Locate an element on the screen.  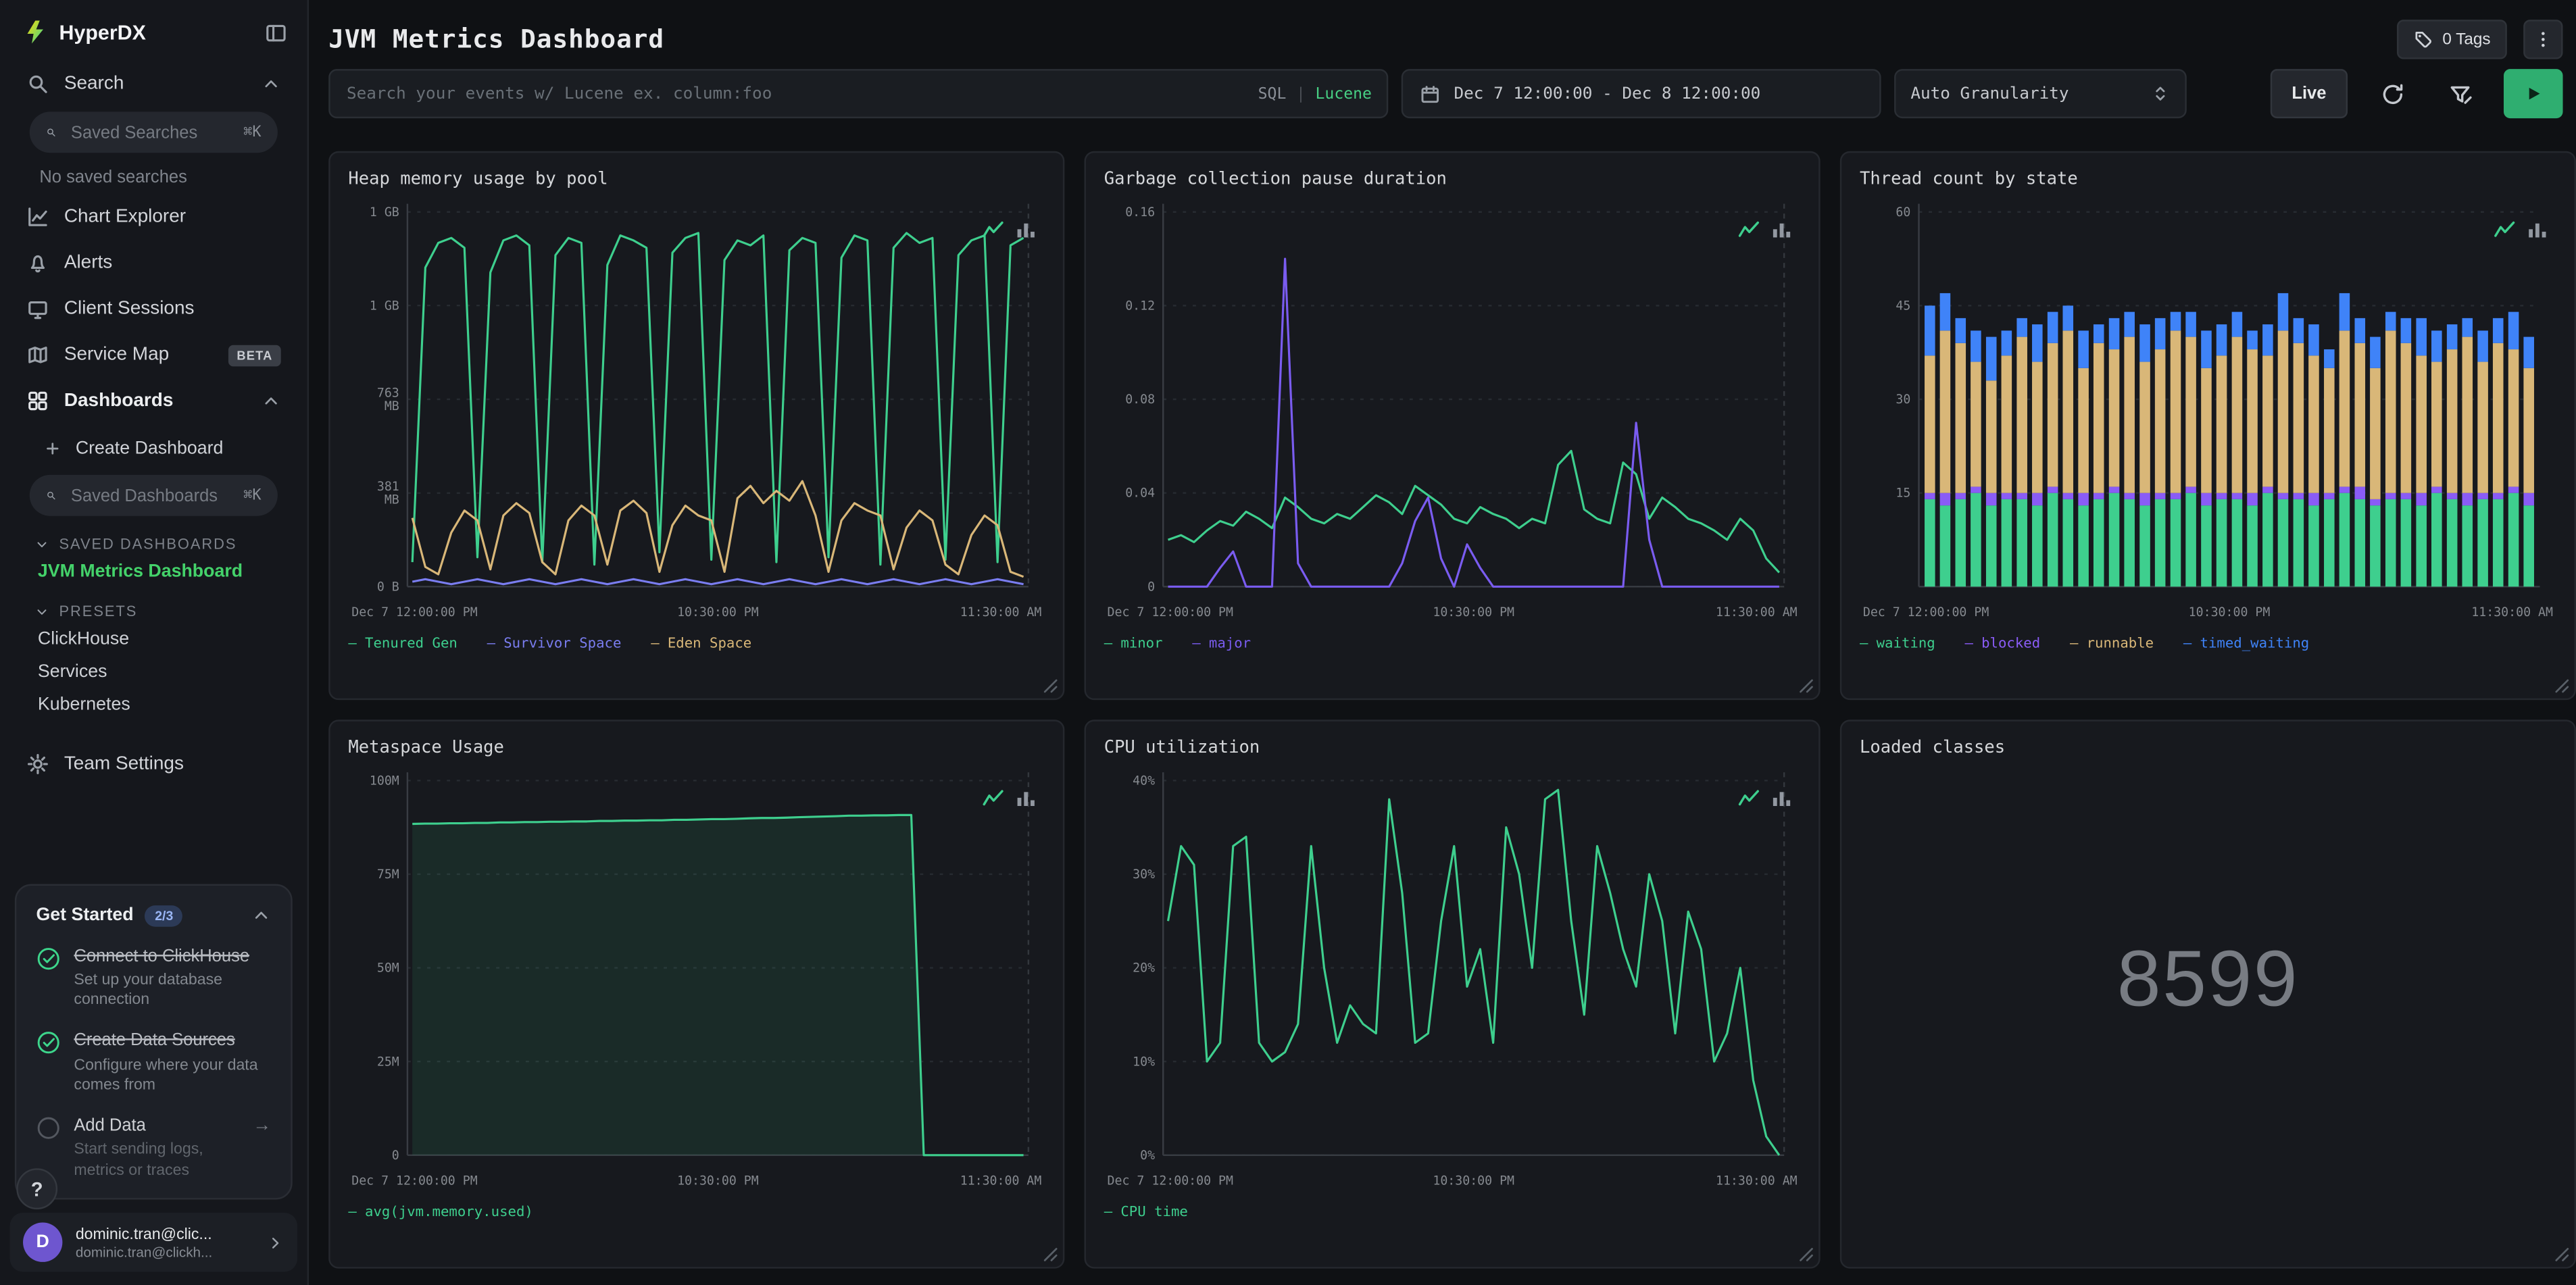
help-button: ? is located at coordinates (37, 1189).